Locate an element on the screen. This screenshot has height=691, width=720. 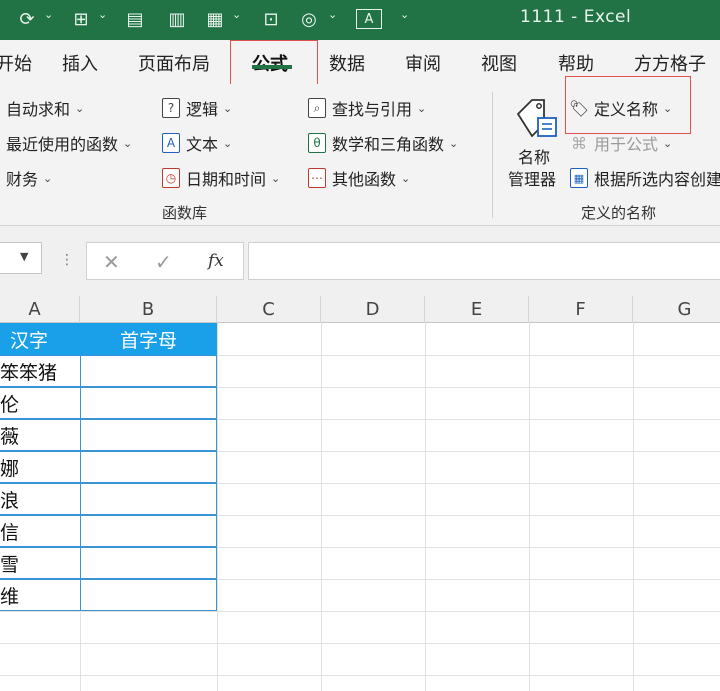
table-row: 的笨笨猪 is located at coordinates (40, 371).